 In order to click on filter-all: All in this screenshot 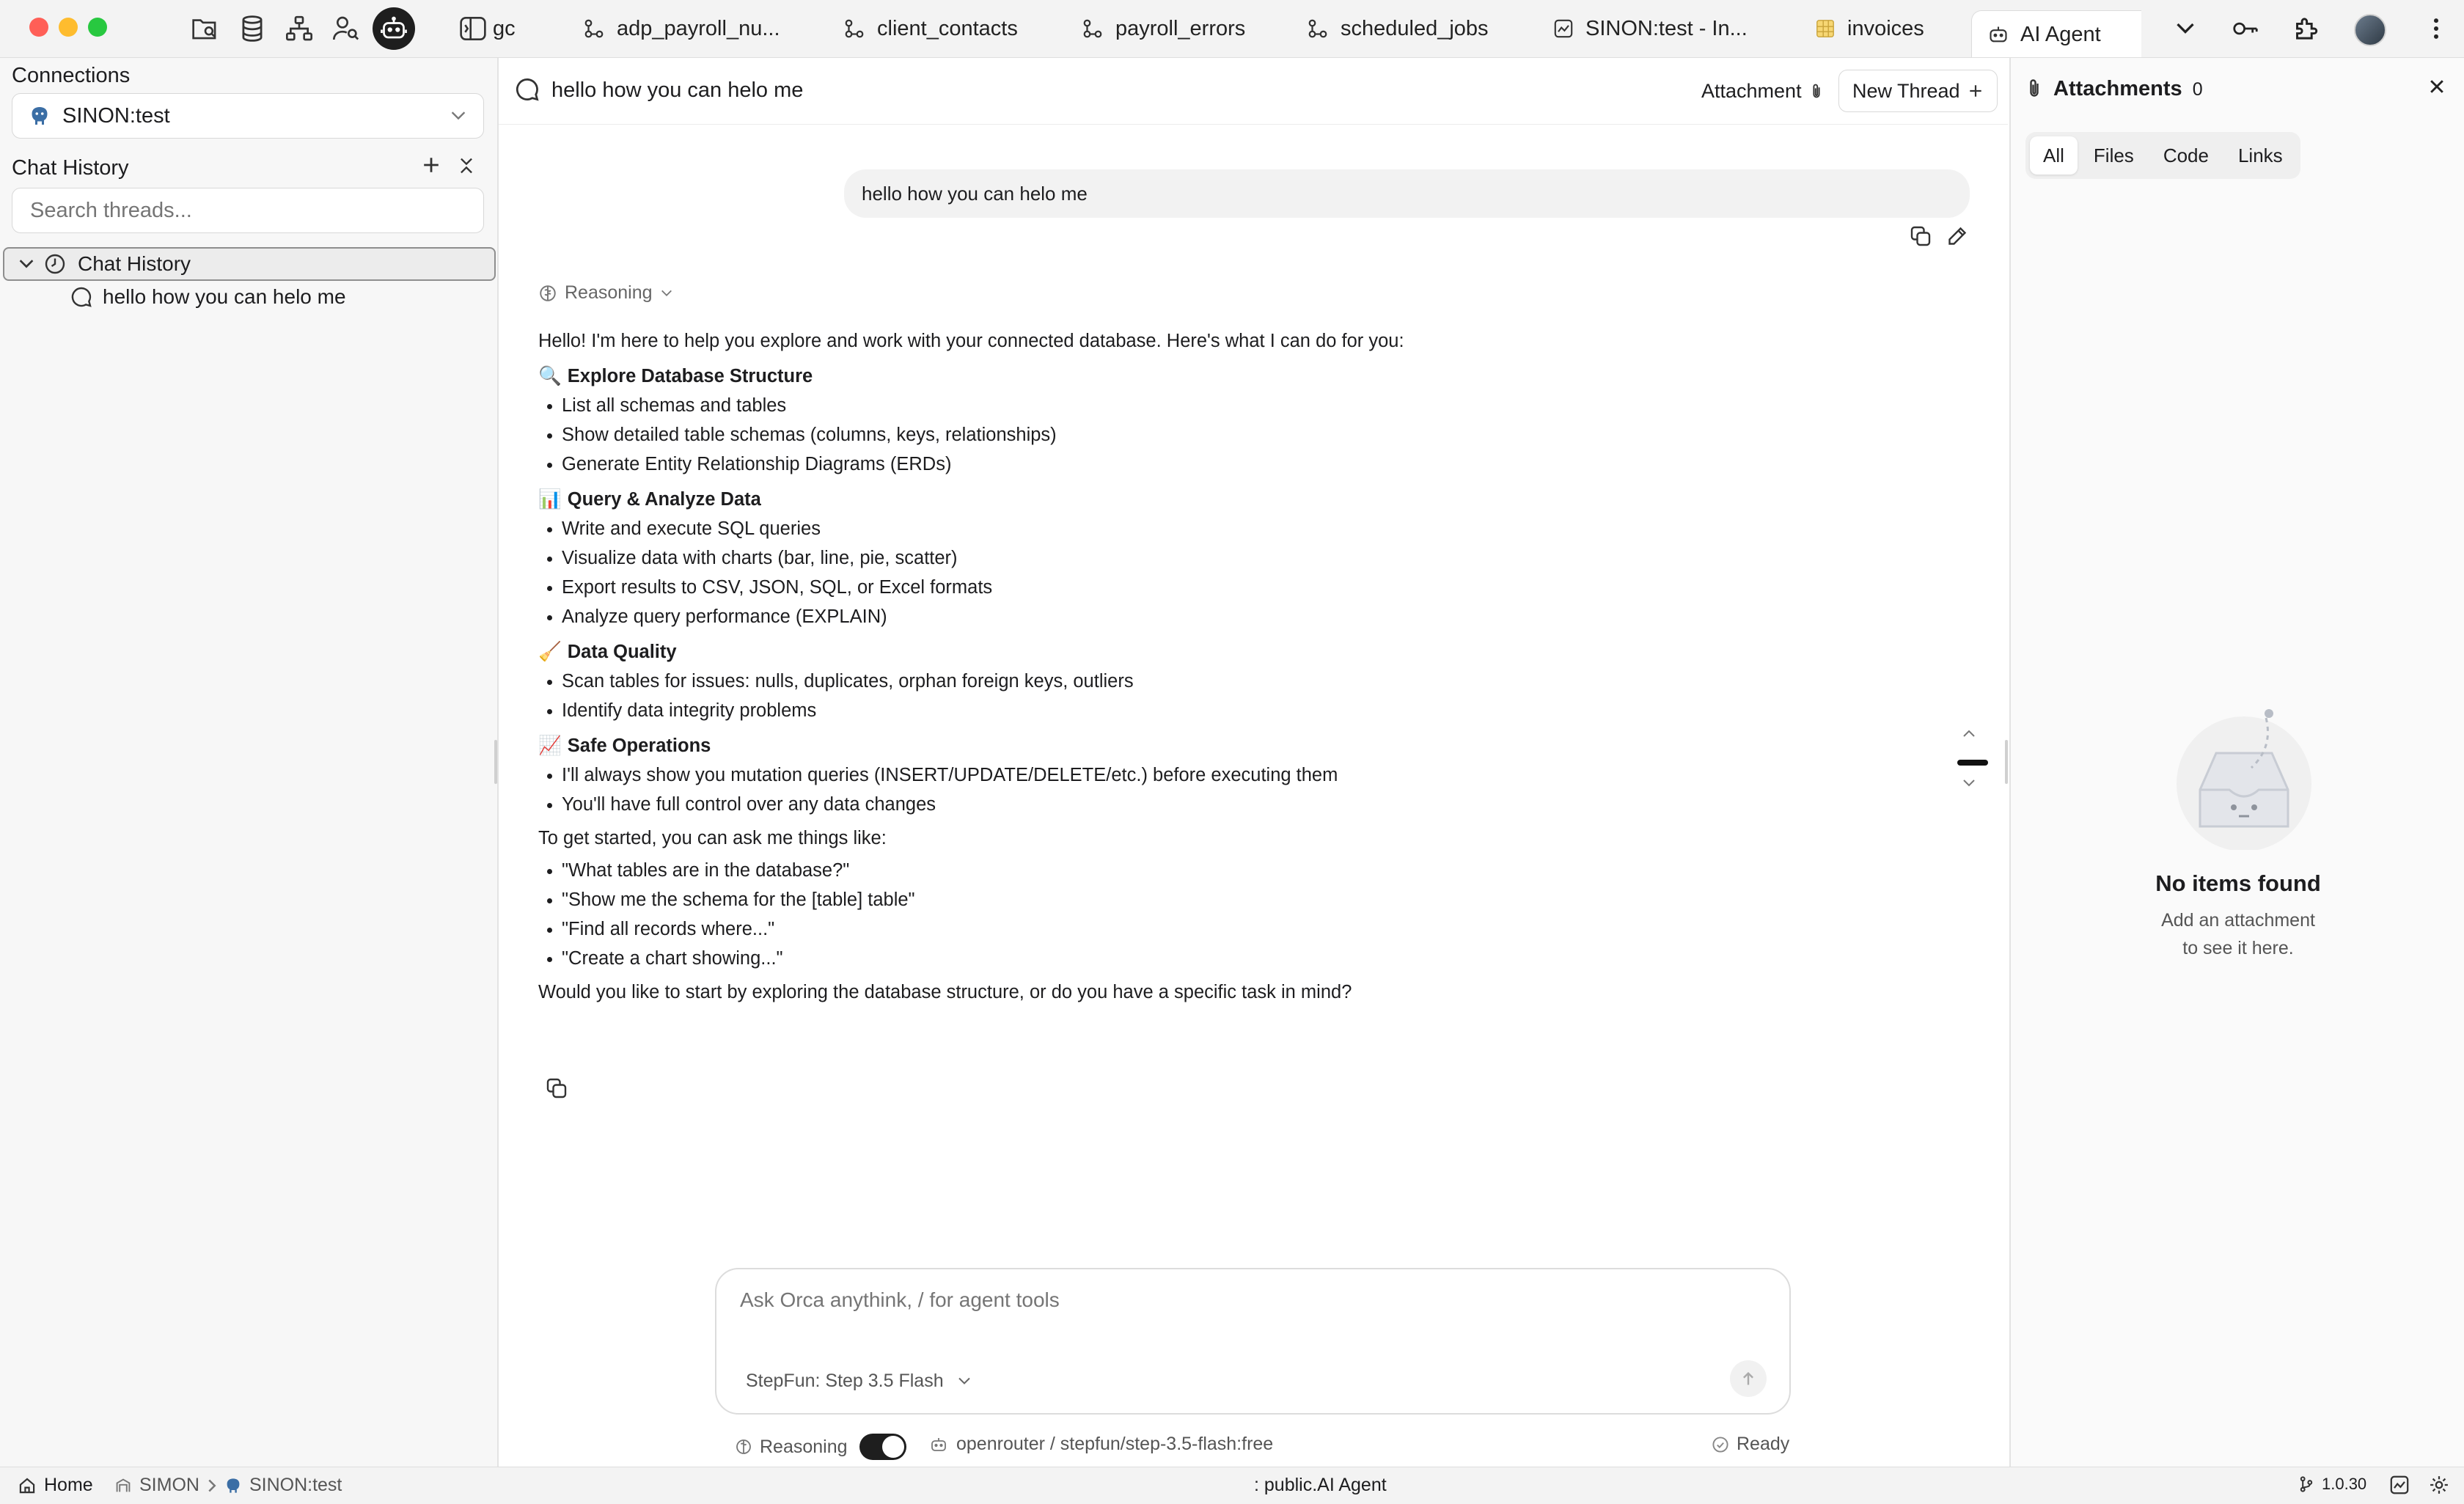, I will do `click(2054, 155)`.